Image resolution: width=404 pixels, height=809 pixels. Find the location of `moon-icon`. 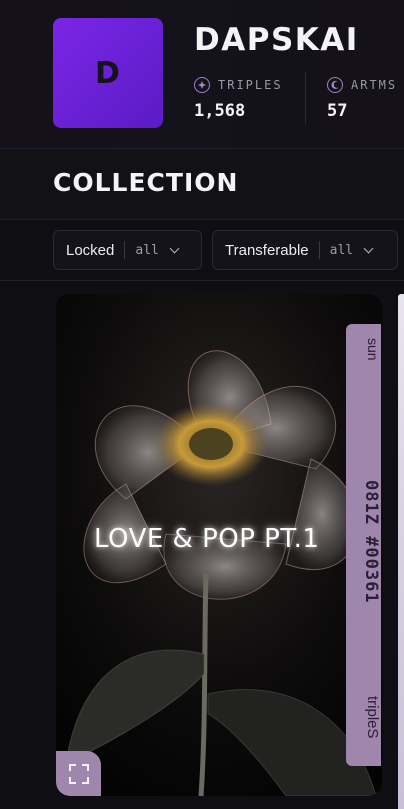

moon-icon is located at coordinates (335, 85).